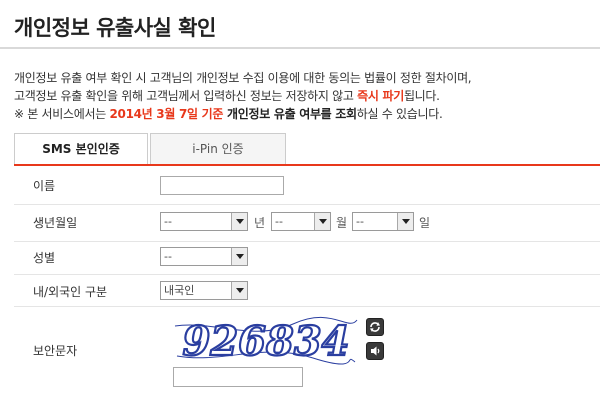 The width and height of the screenshot is (600, 400). Describe the element at coordinates (360, 221) in the screenshot. I see `birth-day-value: --` at that location.